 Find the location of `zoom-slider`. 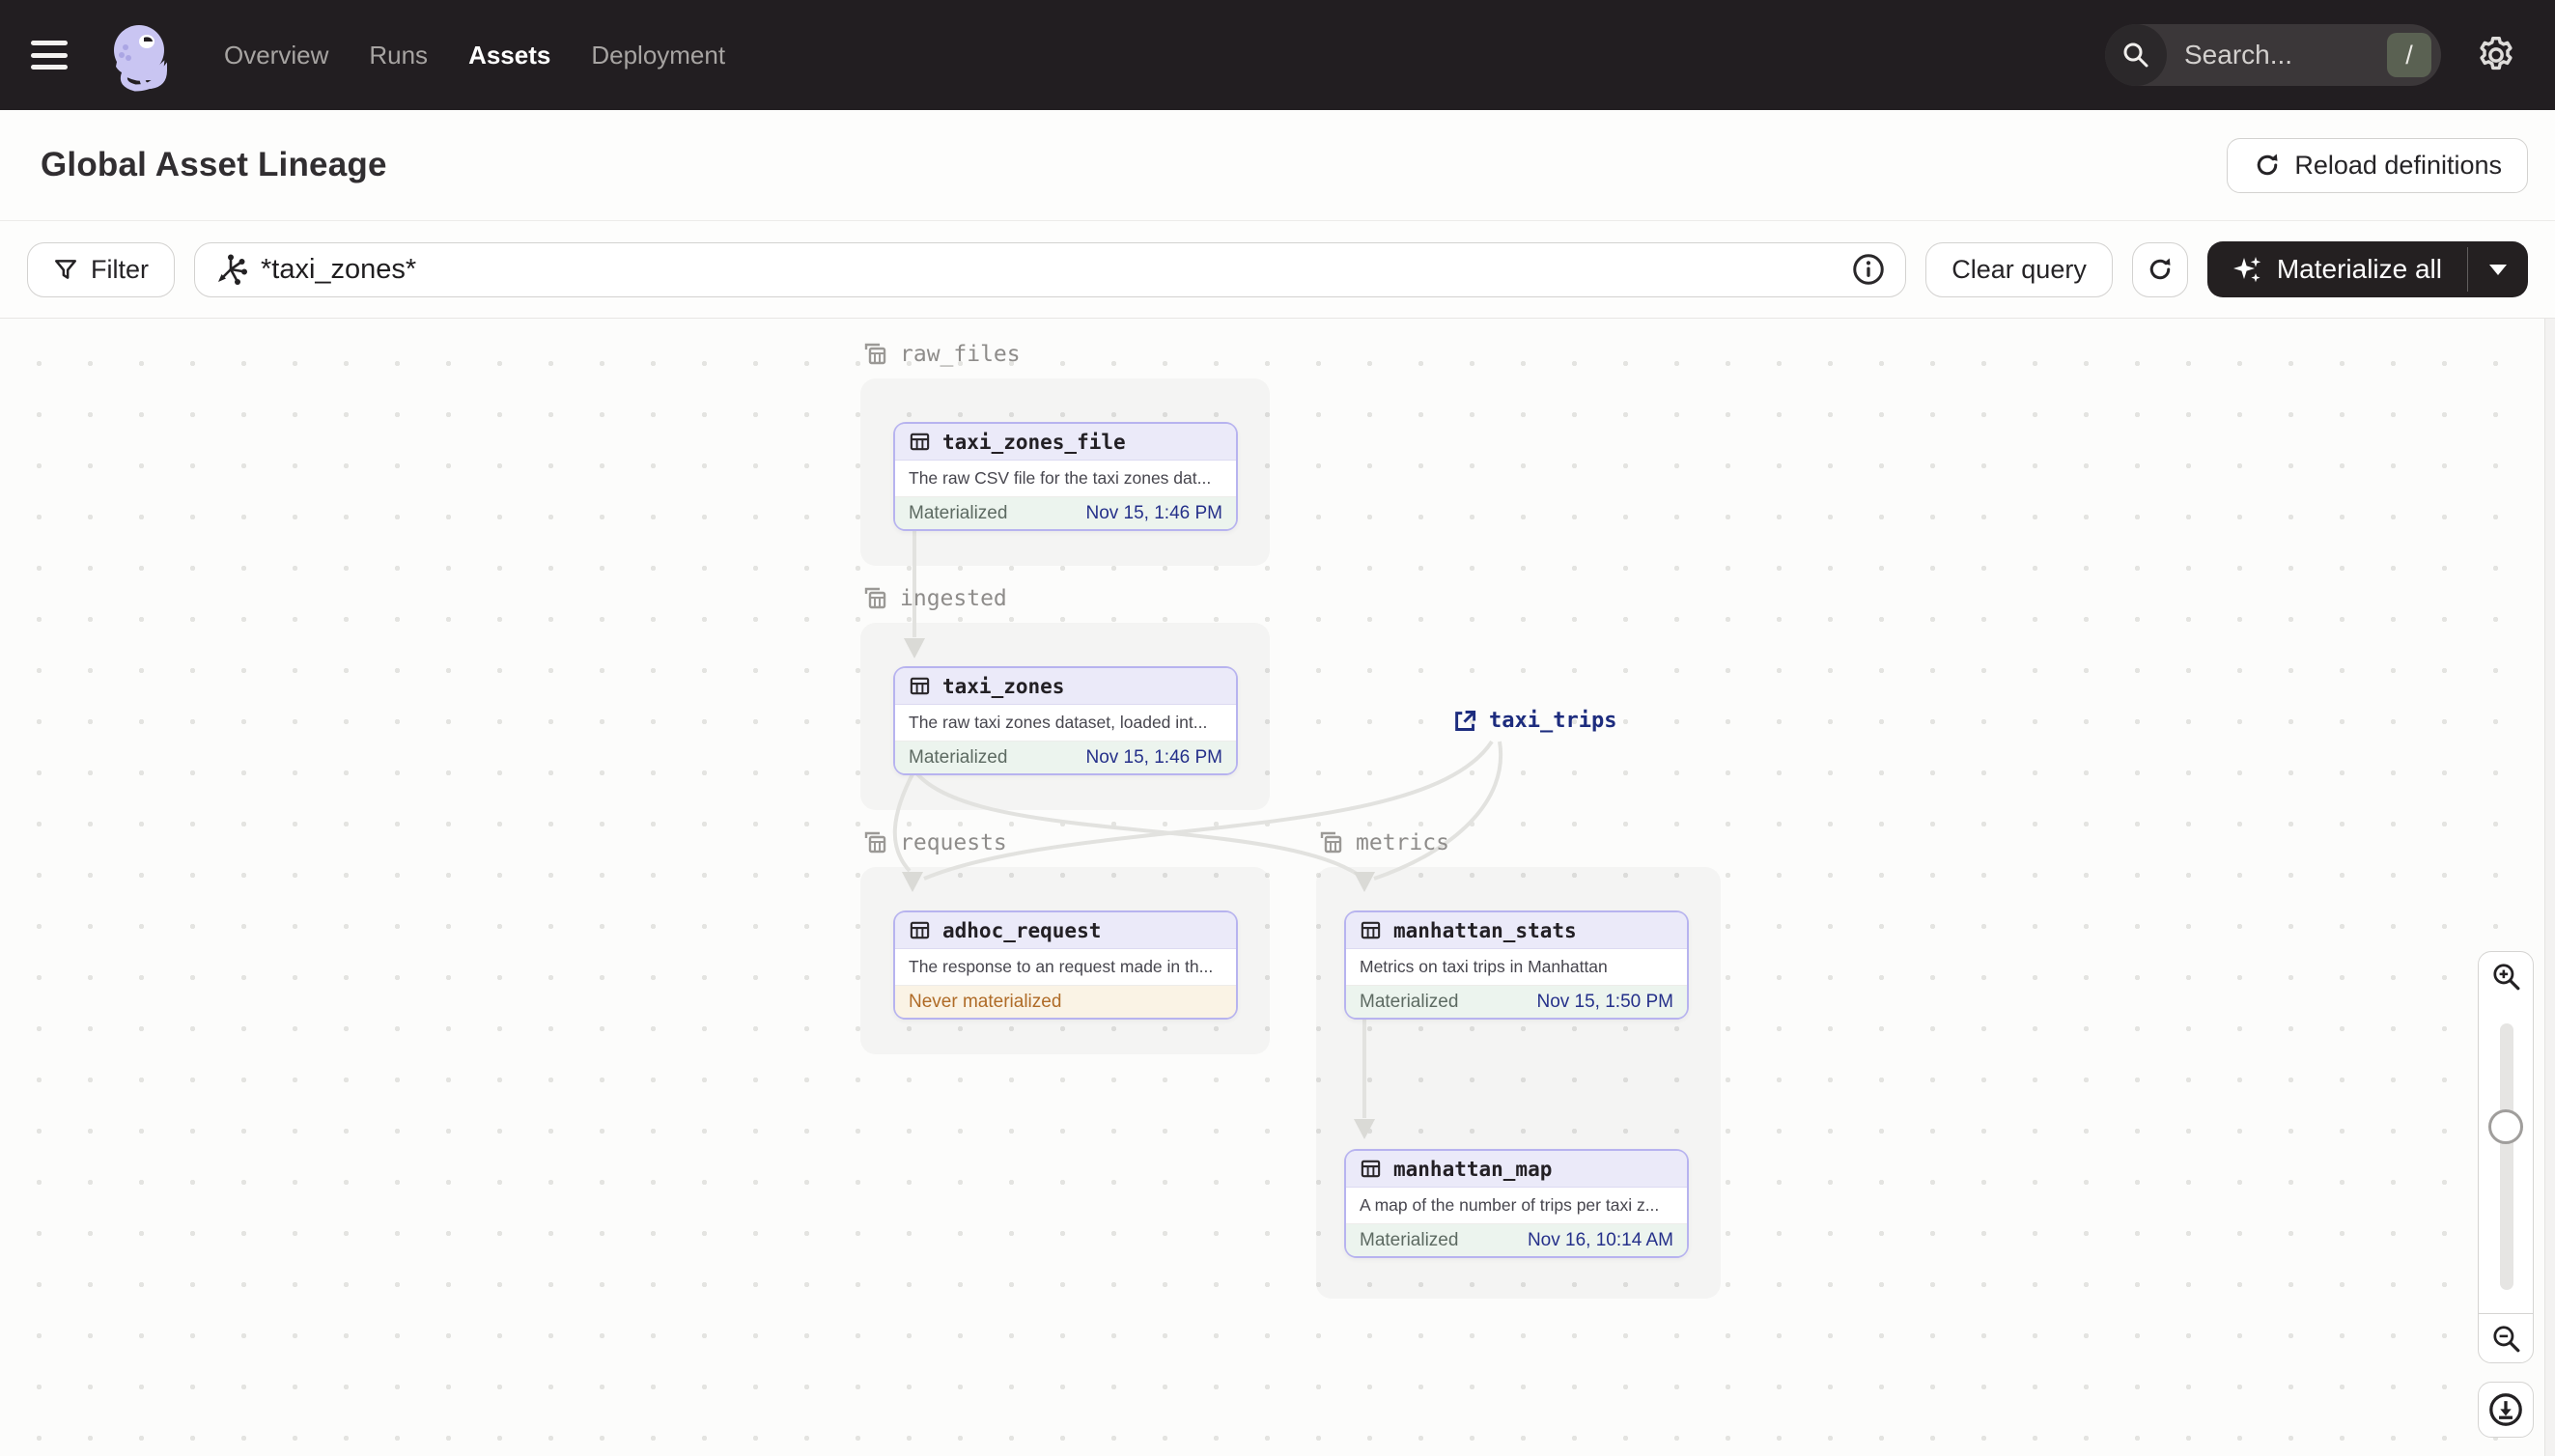

zoom-slider is located at coordinates (2506, 1157).